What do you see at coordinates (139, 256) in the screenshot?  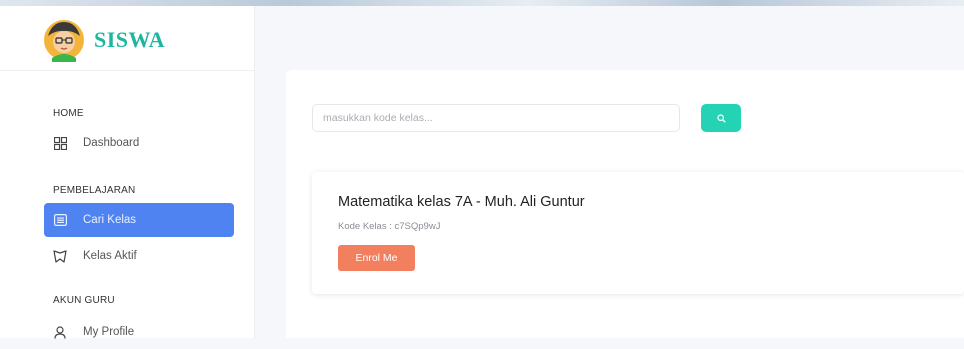 I see `sidebar-item-kelas-aktif: Kelas Aktif` at bounding box center [139, 256].